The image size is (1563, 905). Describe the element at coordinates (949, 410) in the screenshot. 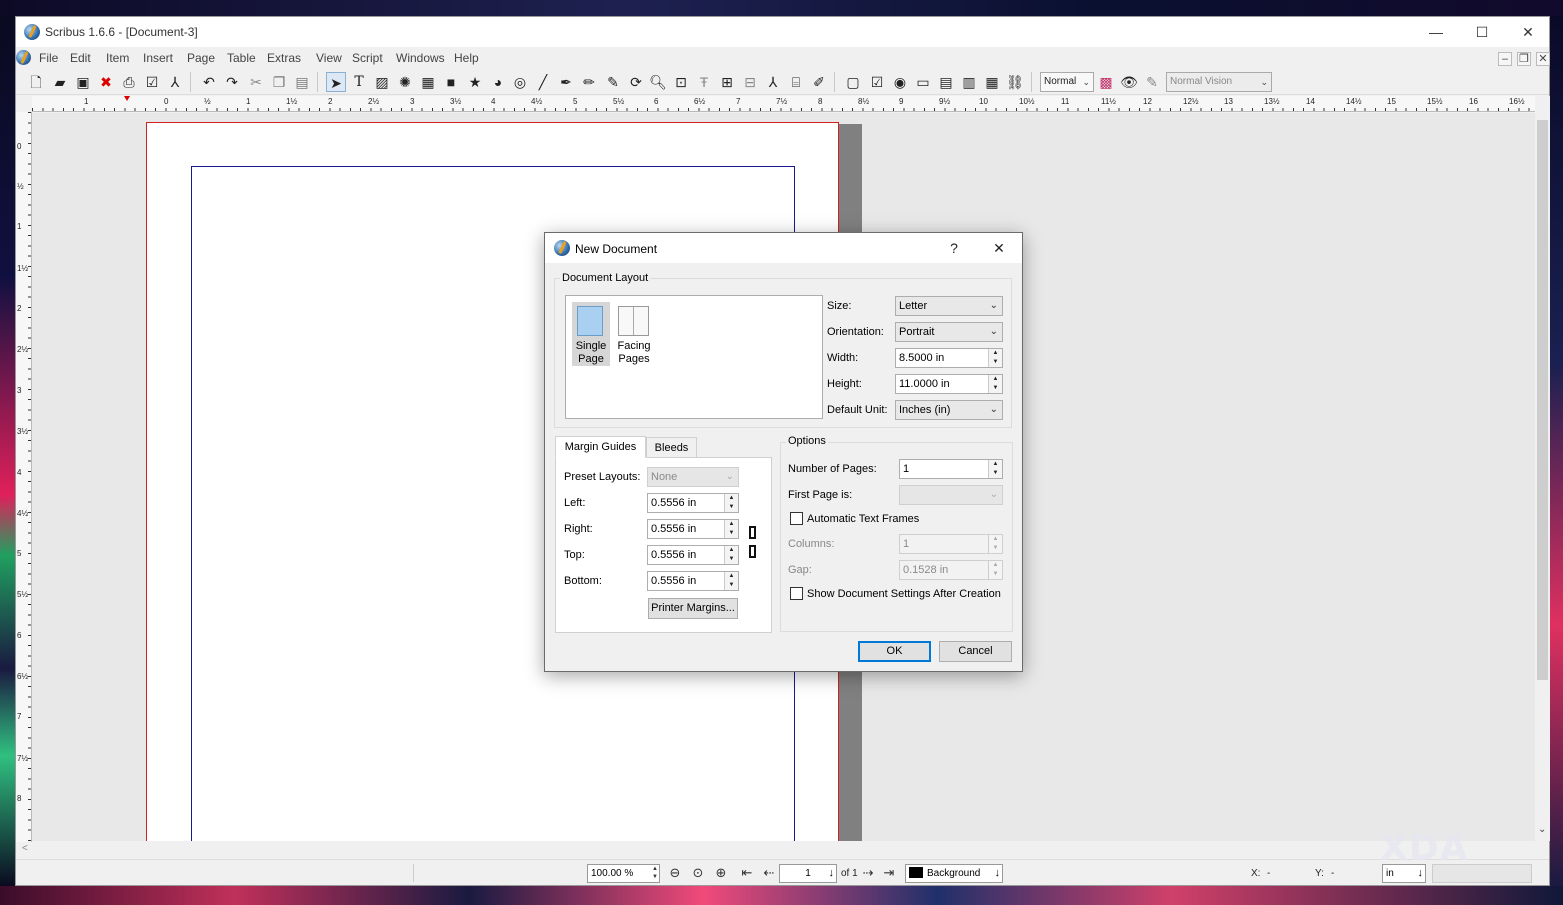

I see `default-unit-select: Inches (in) ⌄` at that location.